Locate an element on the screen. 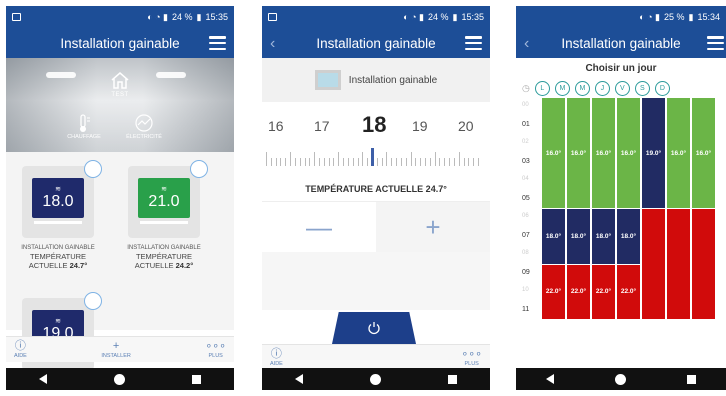 The image size is (726, 396). hour-label: 02 is located at coordinates (525, 142).